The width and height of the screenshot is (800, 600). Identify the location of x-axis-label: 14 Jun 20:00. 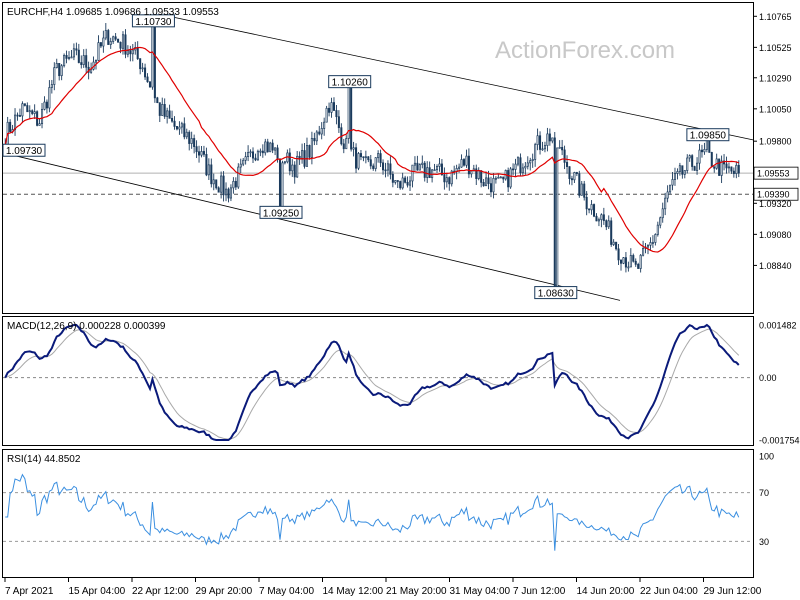
(606, 591).